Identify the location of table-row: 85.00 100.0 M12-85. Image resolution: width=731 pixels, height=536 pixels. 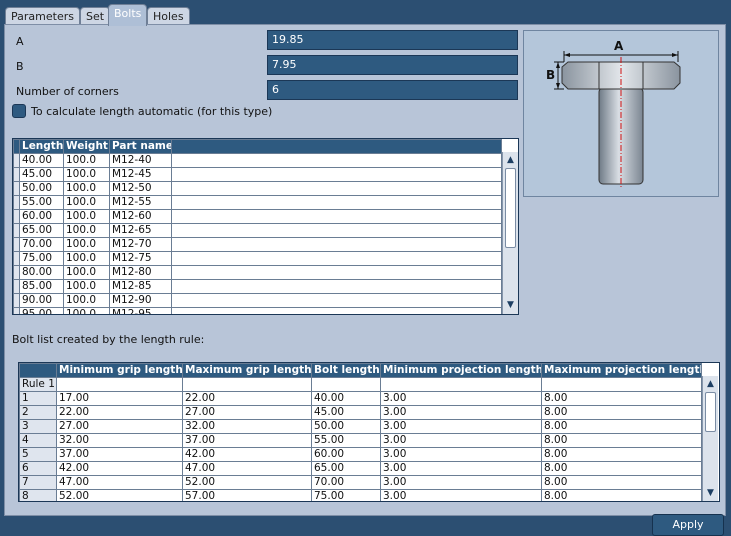
(257, 286).